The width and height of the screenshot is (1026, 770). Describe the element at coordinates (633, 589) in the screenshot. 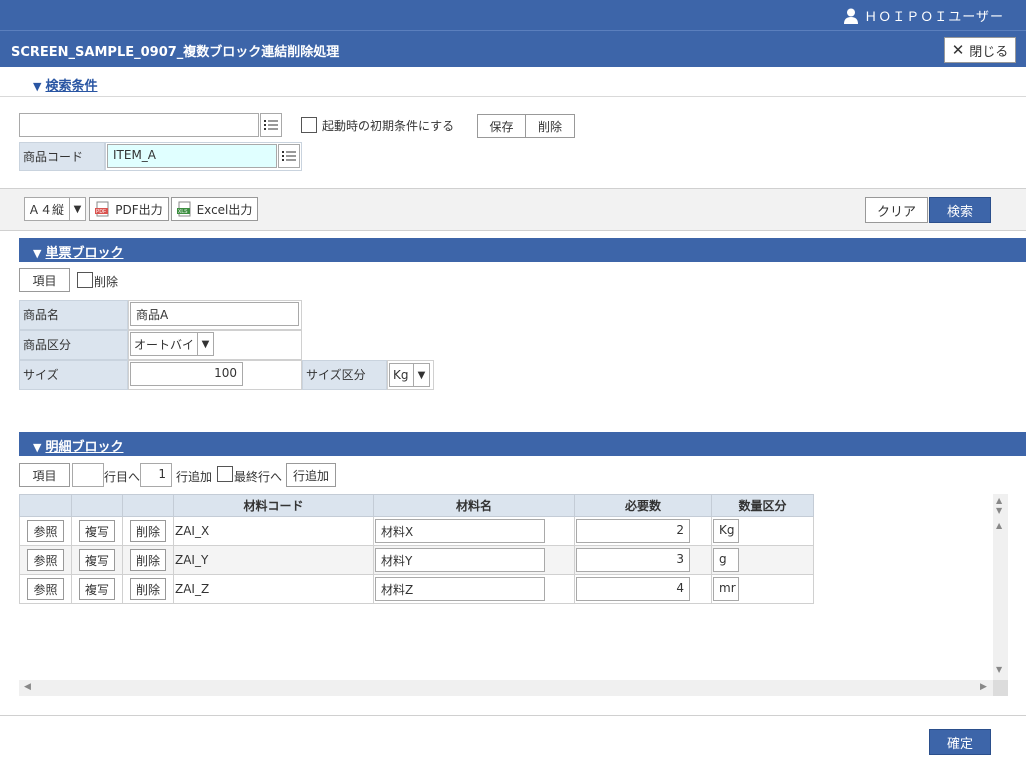

I see `qty-input: 4` at that location.